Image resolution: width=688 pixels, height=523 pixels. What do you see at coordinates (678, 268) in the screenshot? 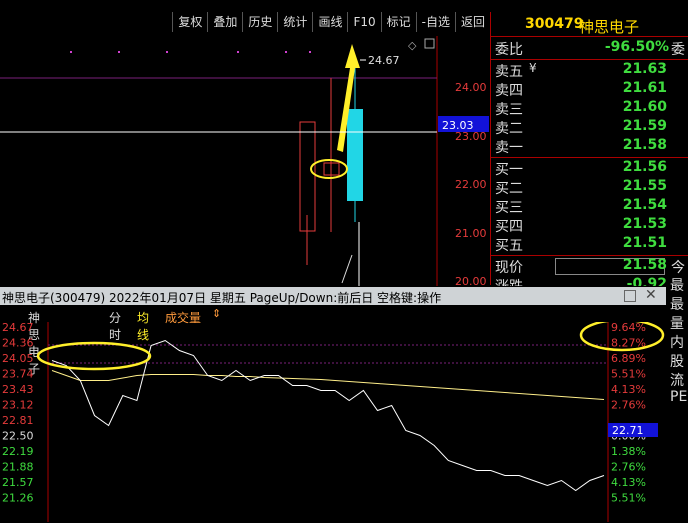
I see `side-label: 今` at bounding box center [678, 268].